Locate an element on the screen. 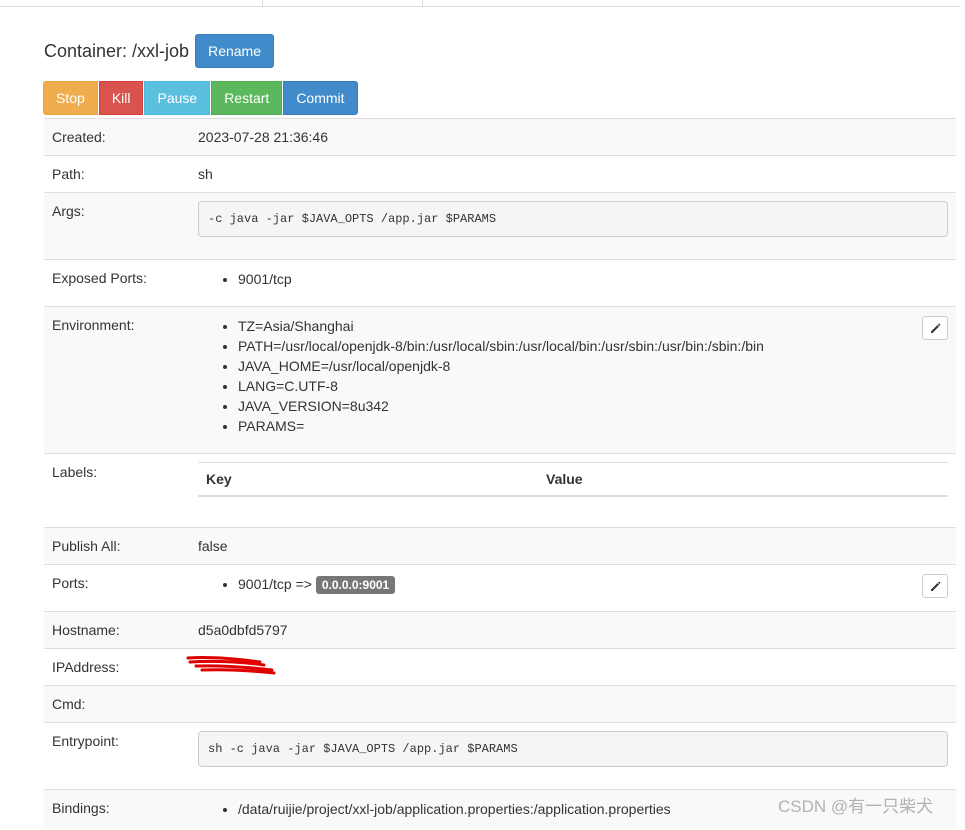 The image size is (965, 830). rename-button: Rename is located at coordinates (234, 51).